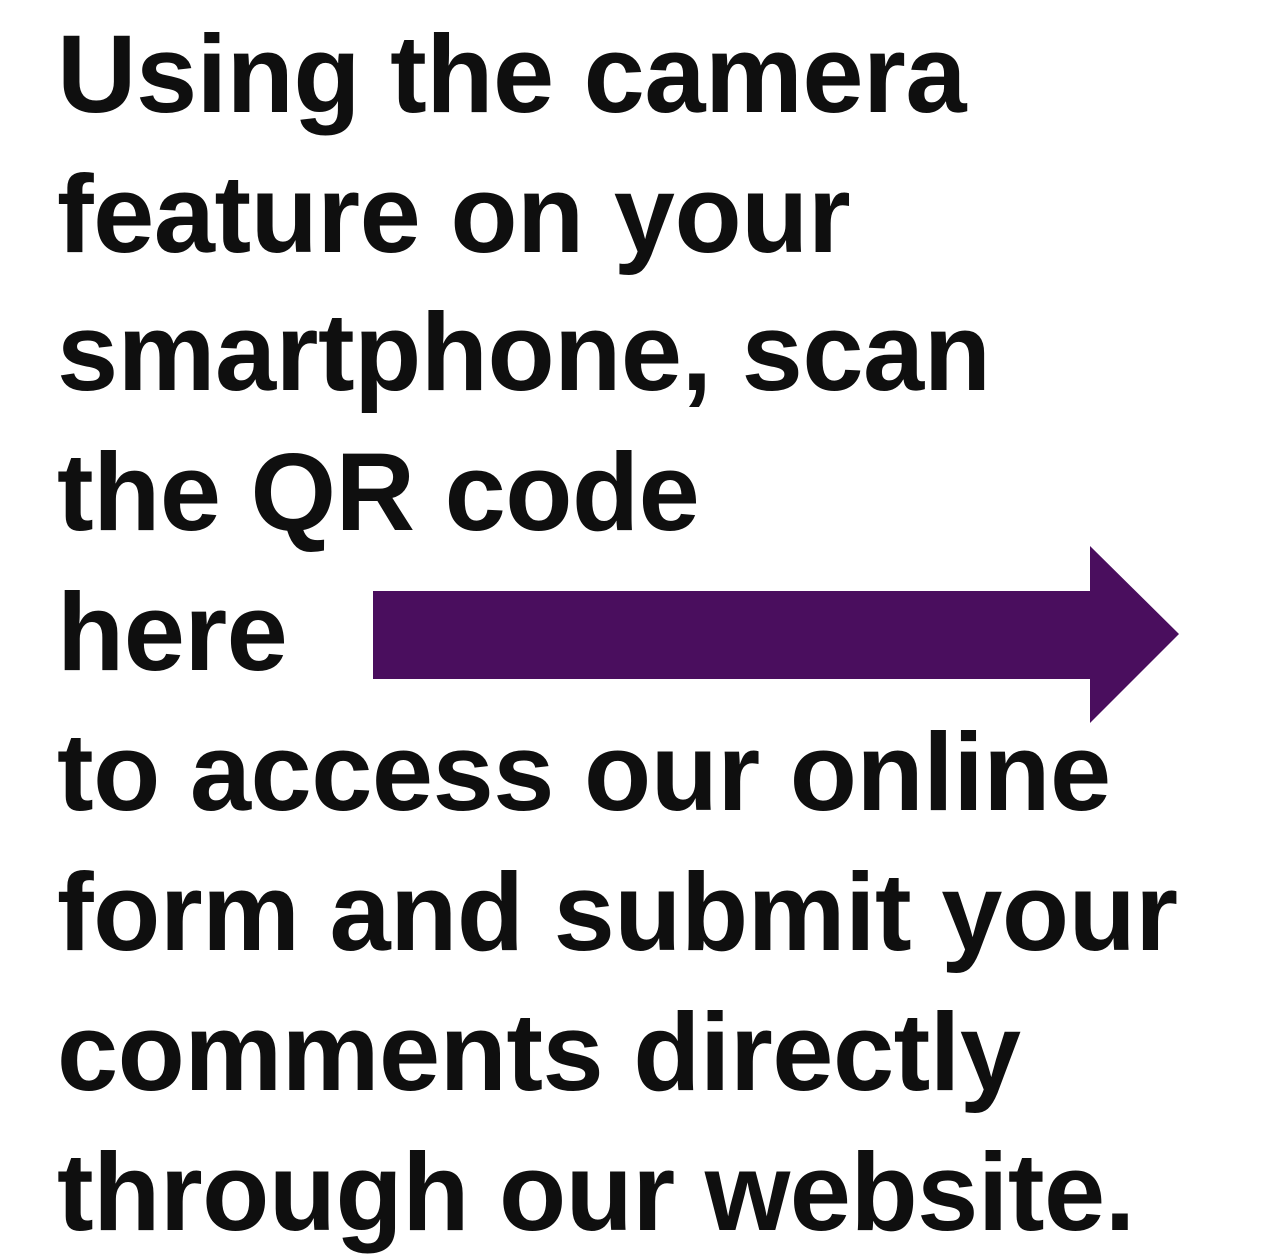  What do you see at coordinates (378, 492) in the screenshot?
I see `instruction-line-4: the QR code` at bounding box center [378, 492].